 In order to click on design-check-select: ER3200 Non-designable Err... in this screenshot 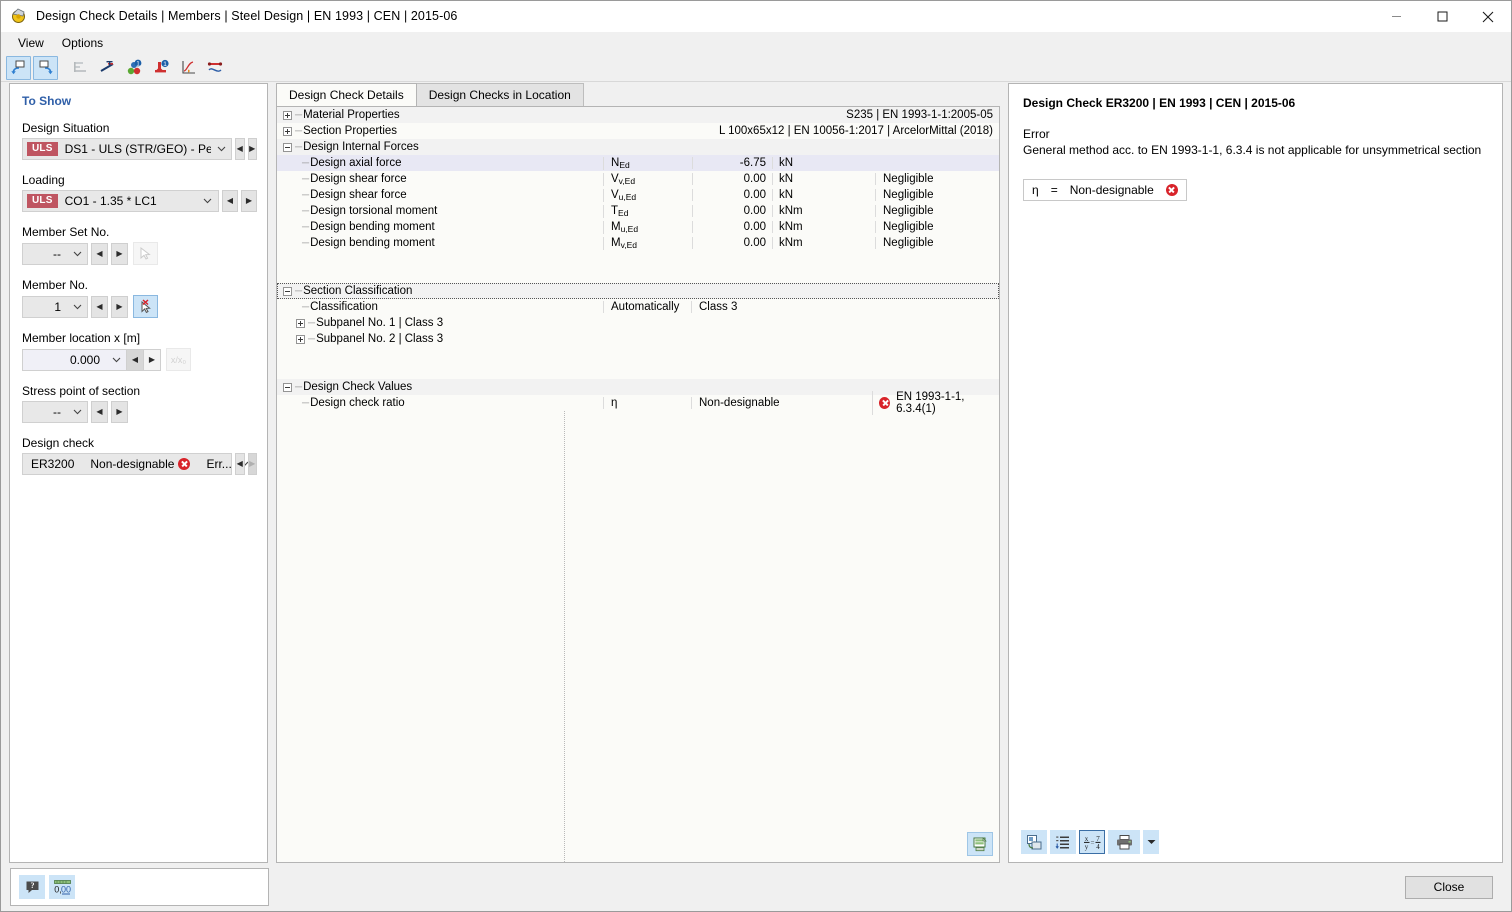, I will do `click(135, 464)`.